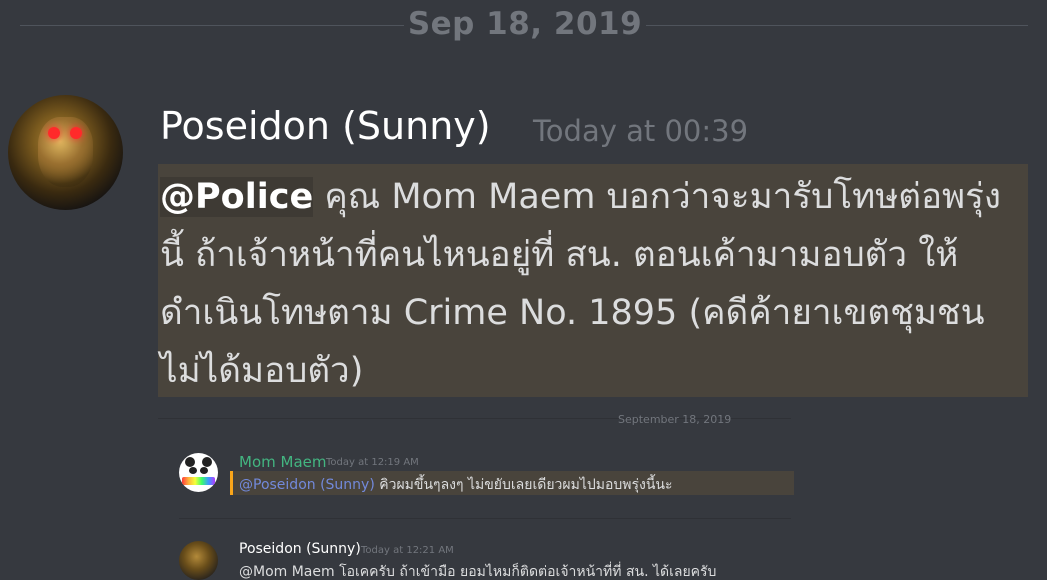 The image size is (1047, 580). I want to click on embed-time-2: Today at 12:21 AM, so click(407, 550).